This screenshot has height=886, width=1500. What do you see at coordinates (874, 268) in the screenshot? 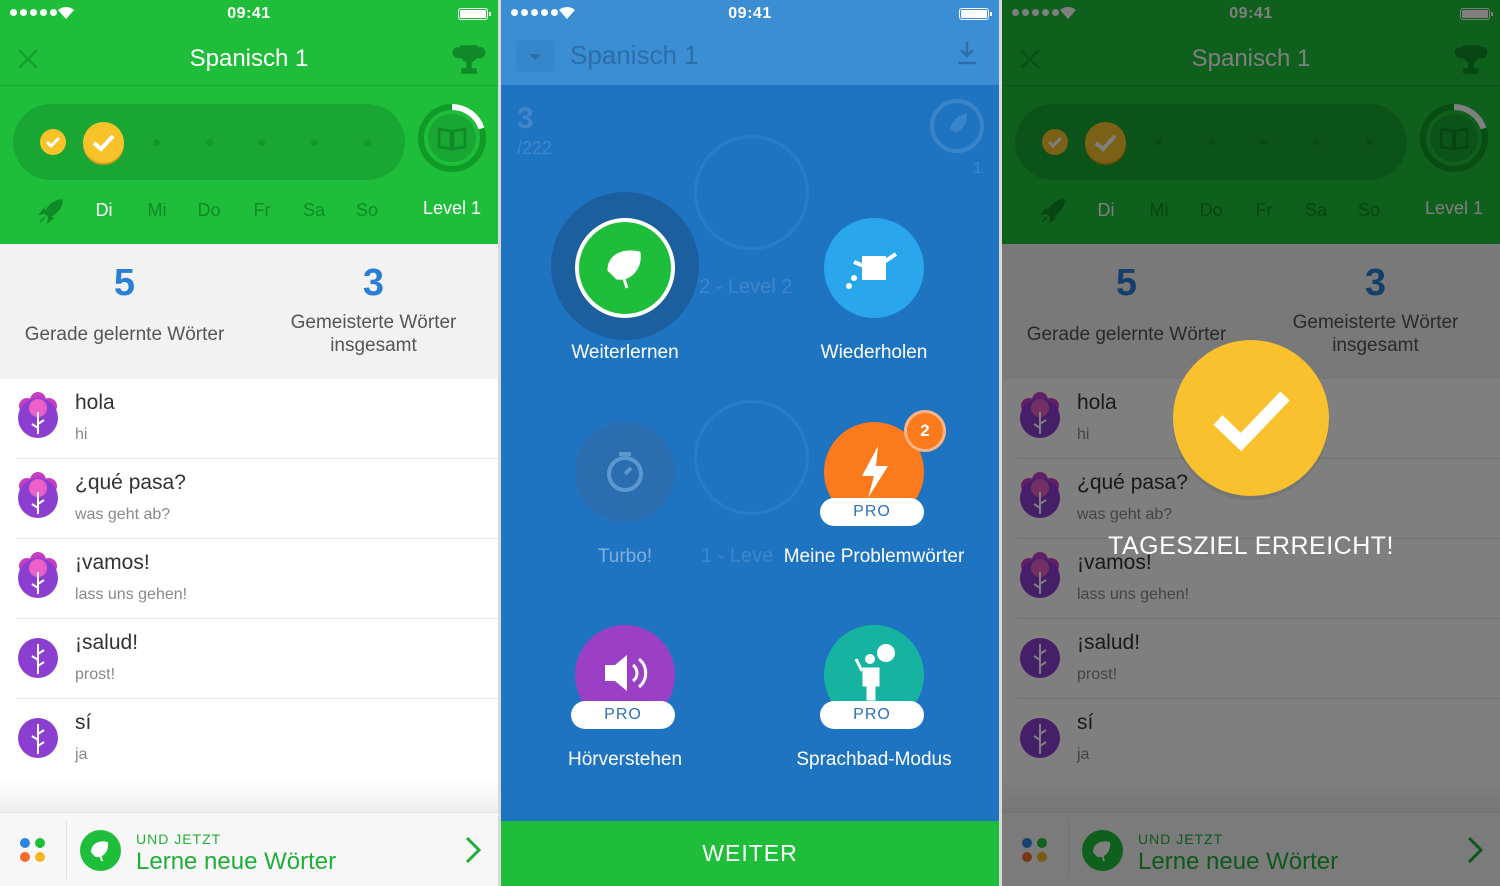
I see `watering-can-icon` at bounding box center [874, 268].